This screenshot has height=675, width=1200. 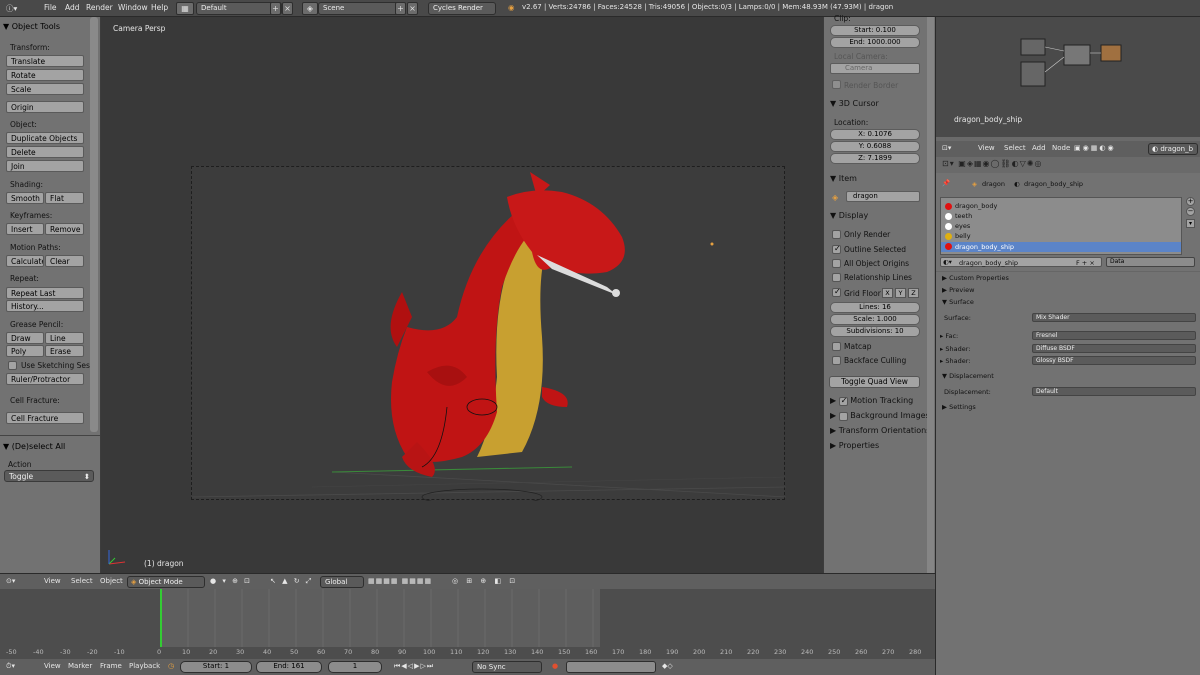 I want to click on scale-button: Scale, so click(x=45, y=89).